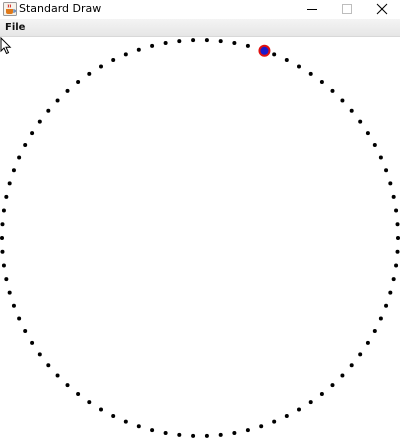 Image resolution: width=400 pixels, height=439 pixels. I want to click on ball, so click(264, 50).